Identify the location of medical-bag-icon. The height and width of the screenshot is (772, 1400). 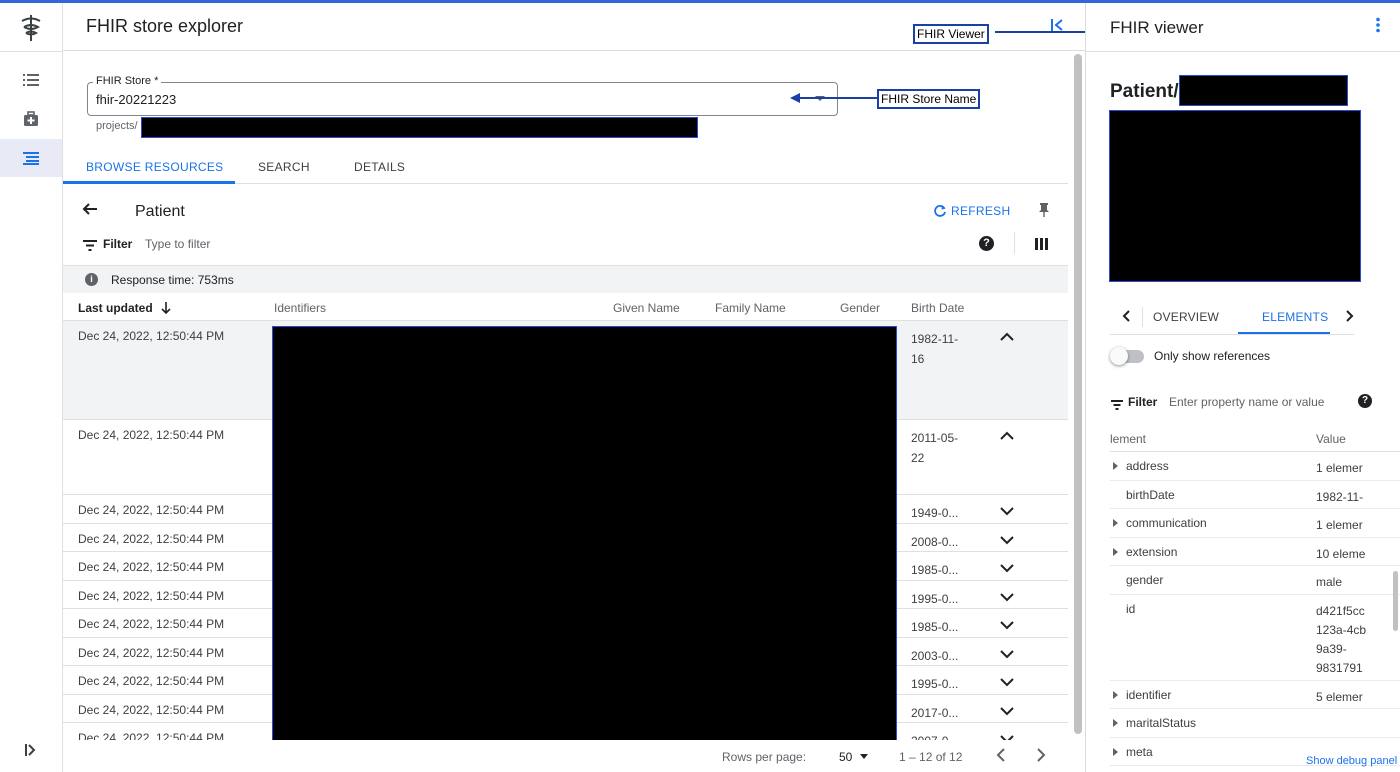
(31, 118).